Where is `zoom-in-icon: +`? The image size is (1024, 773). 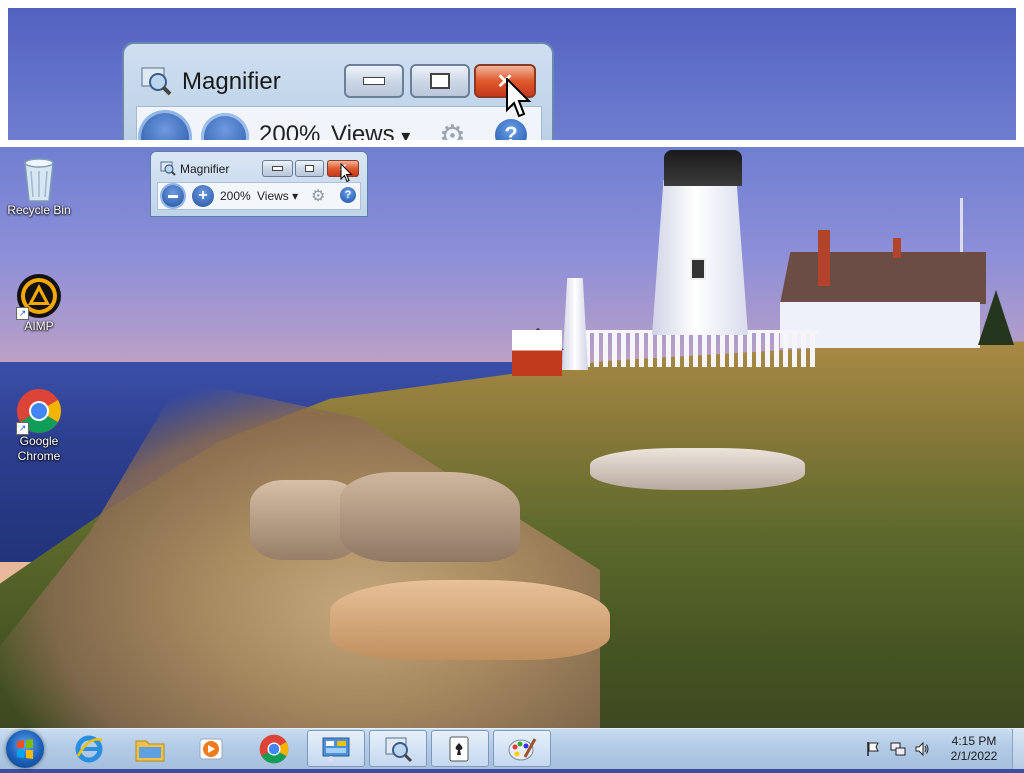
zoom-in-icon: + is located at coordinates (203, 195).